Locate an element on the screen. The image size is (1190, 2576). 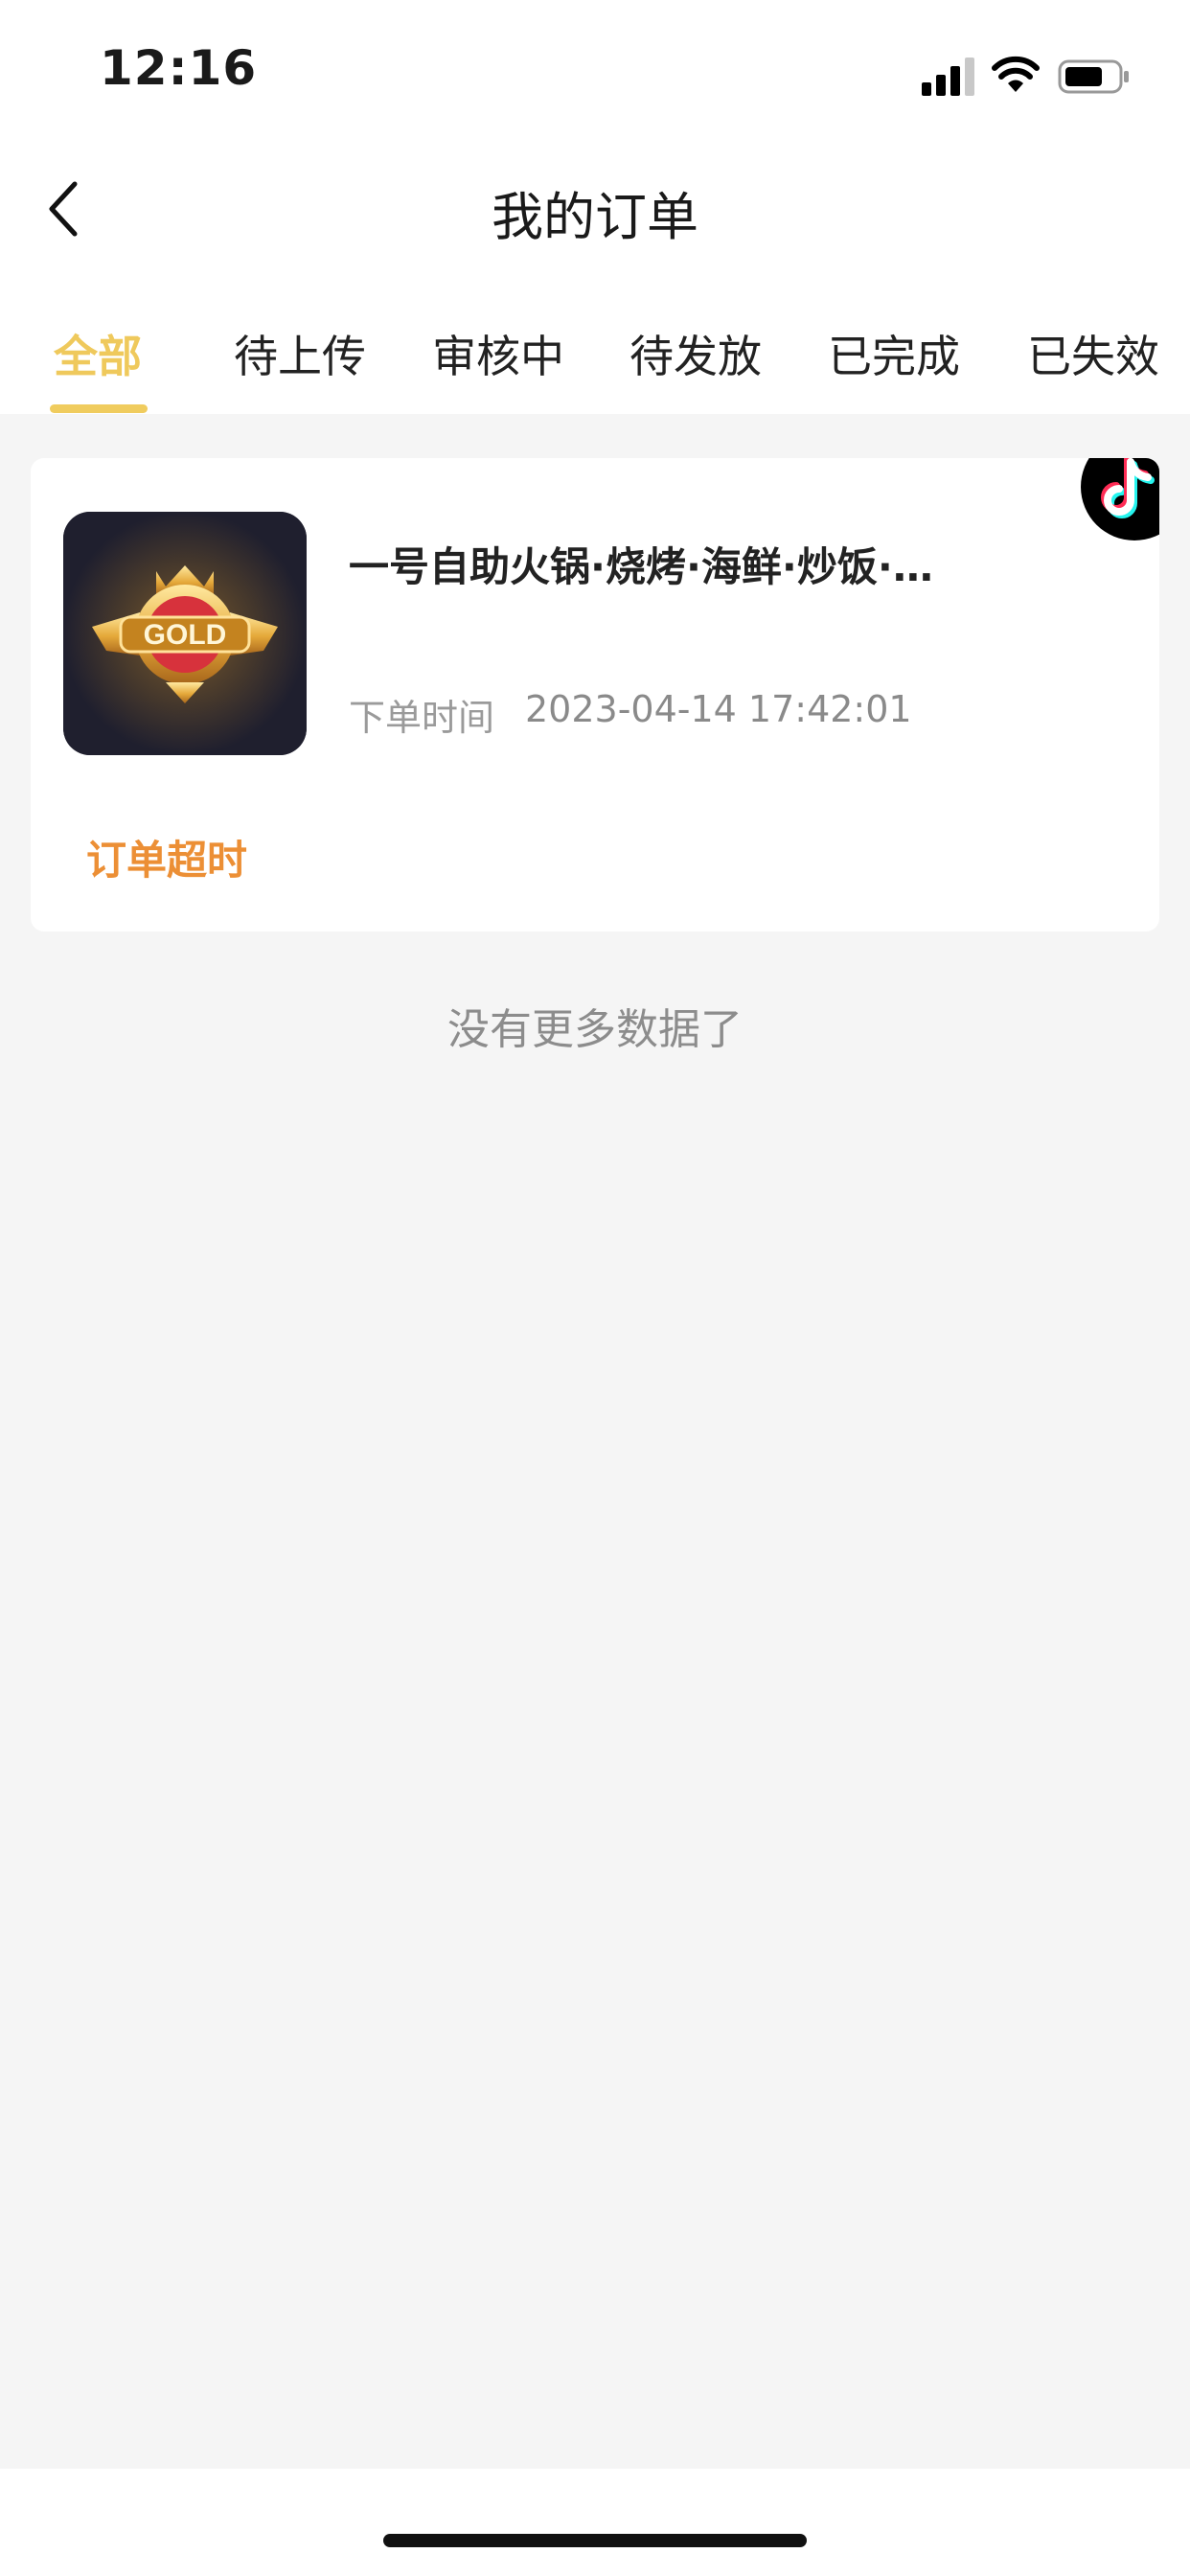
tab-all: 全部 is located at coordinates (98, 353).